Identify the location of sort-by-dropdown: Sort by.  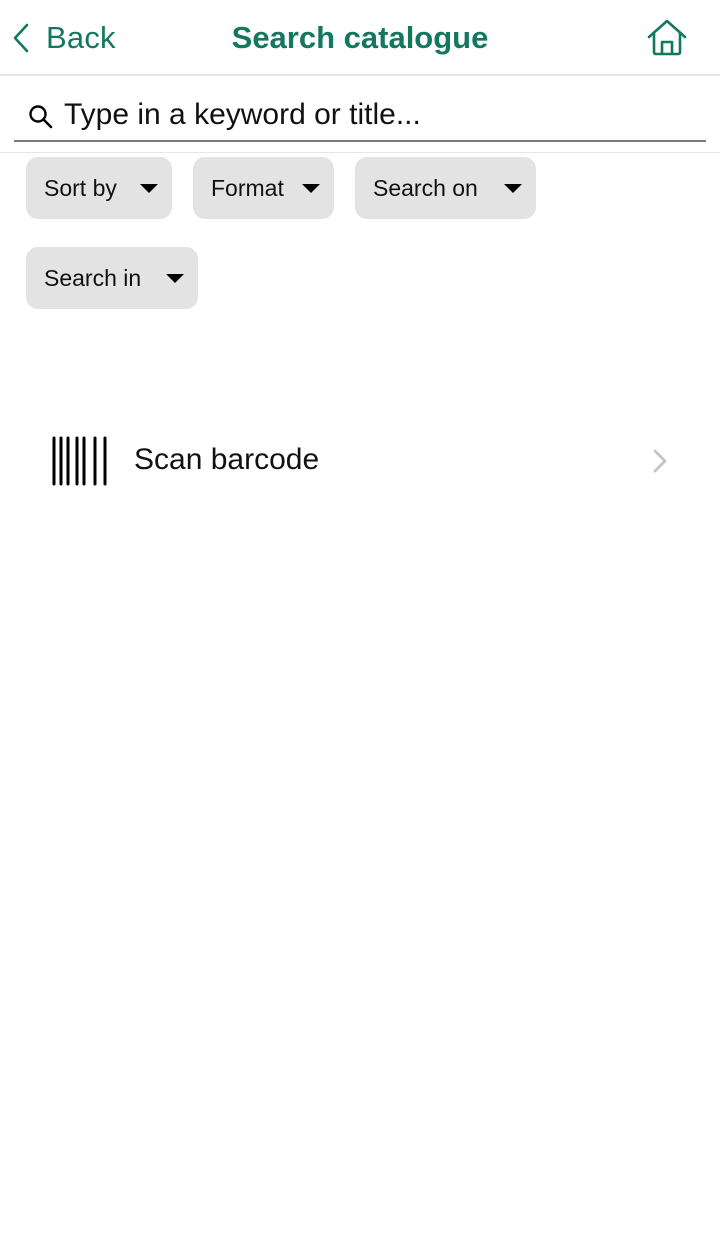
(99, 188).